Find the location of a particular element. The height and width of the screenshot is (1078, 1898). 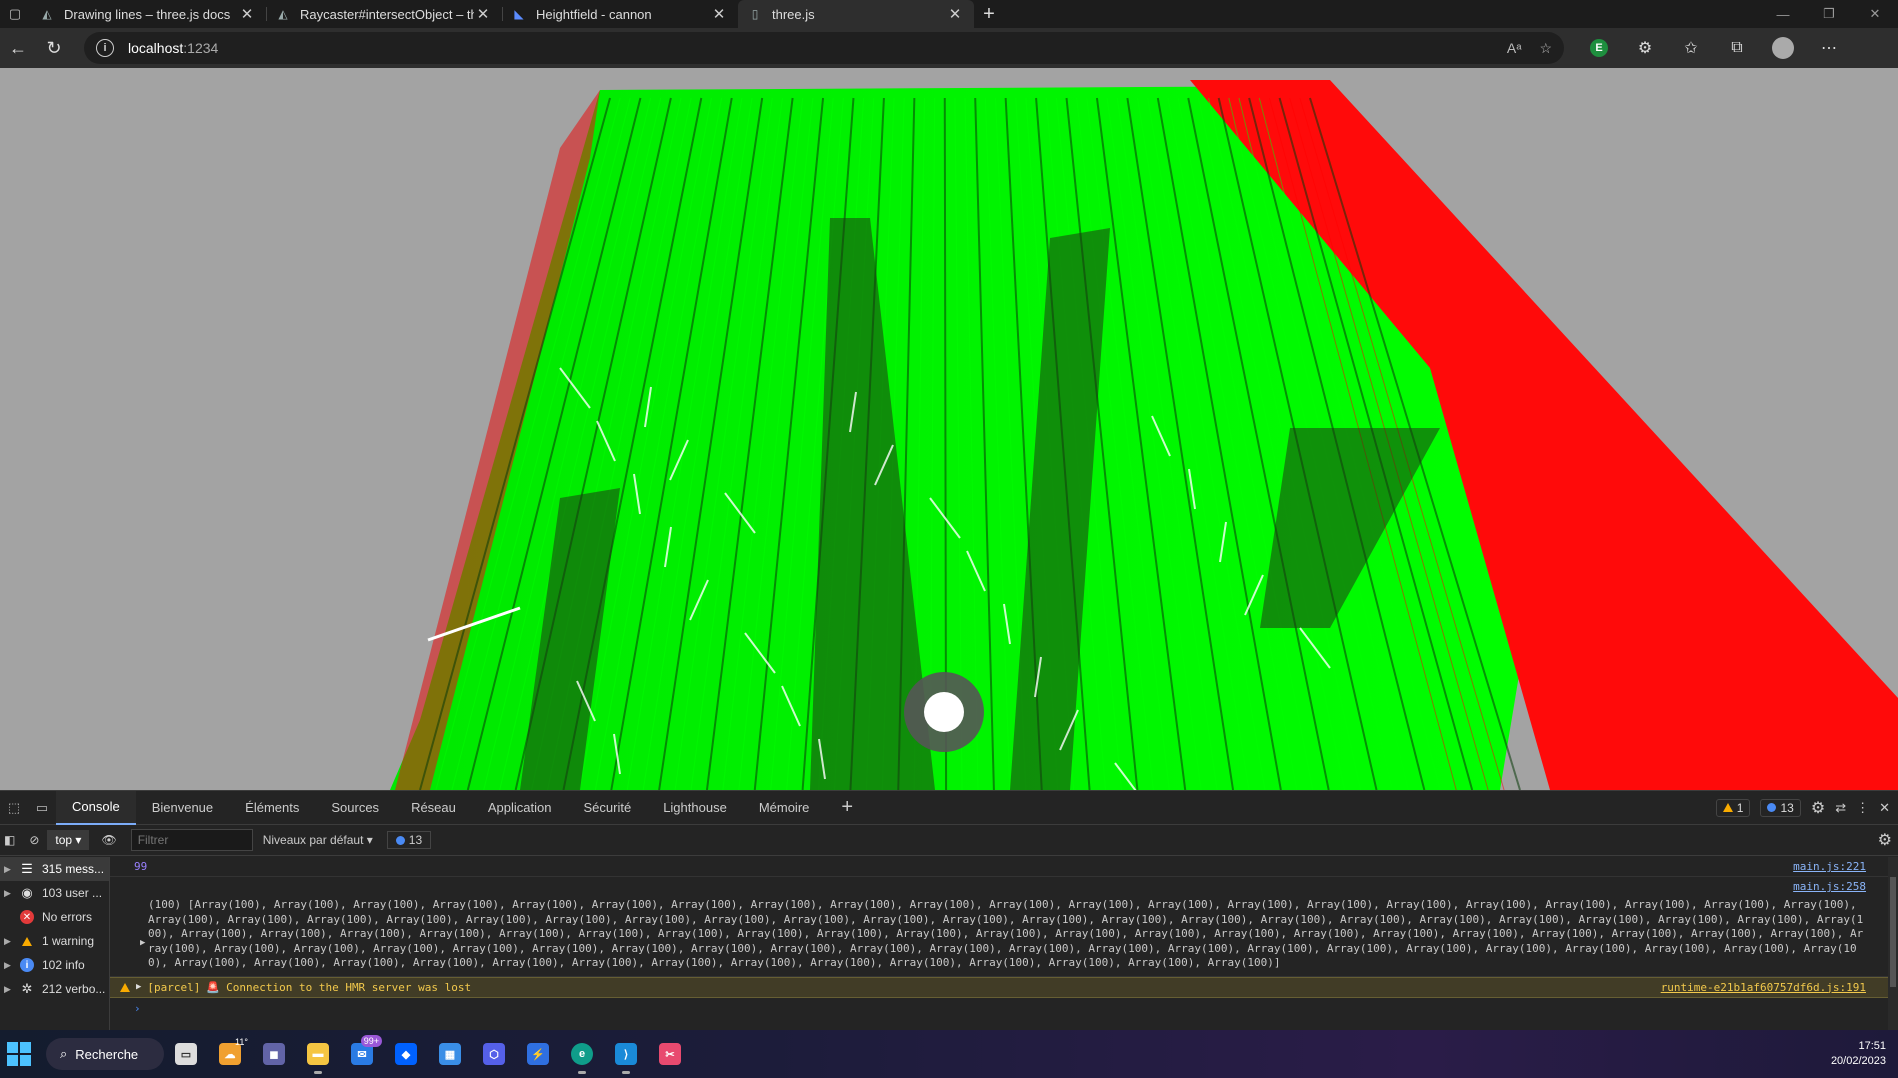

devtools-tab-application: Application is located at coordinates (520, 808).